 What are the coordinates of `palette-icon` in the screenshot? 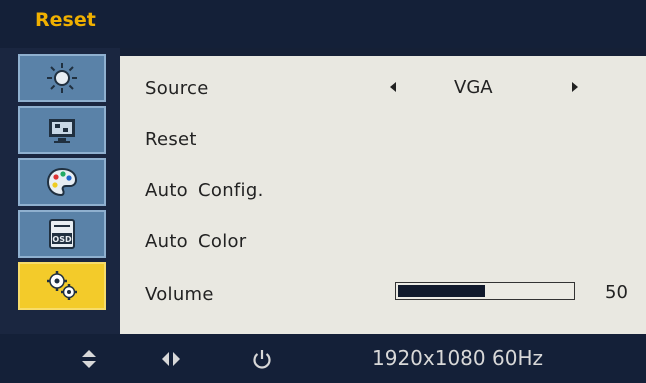 It's located at (62, 182).